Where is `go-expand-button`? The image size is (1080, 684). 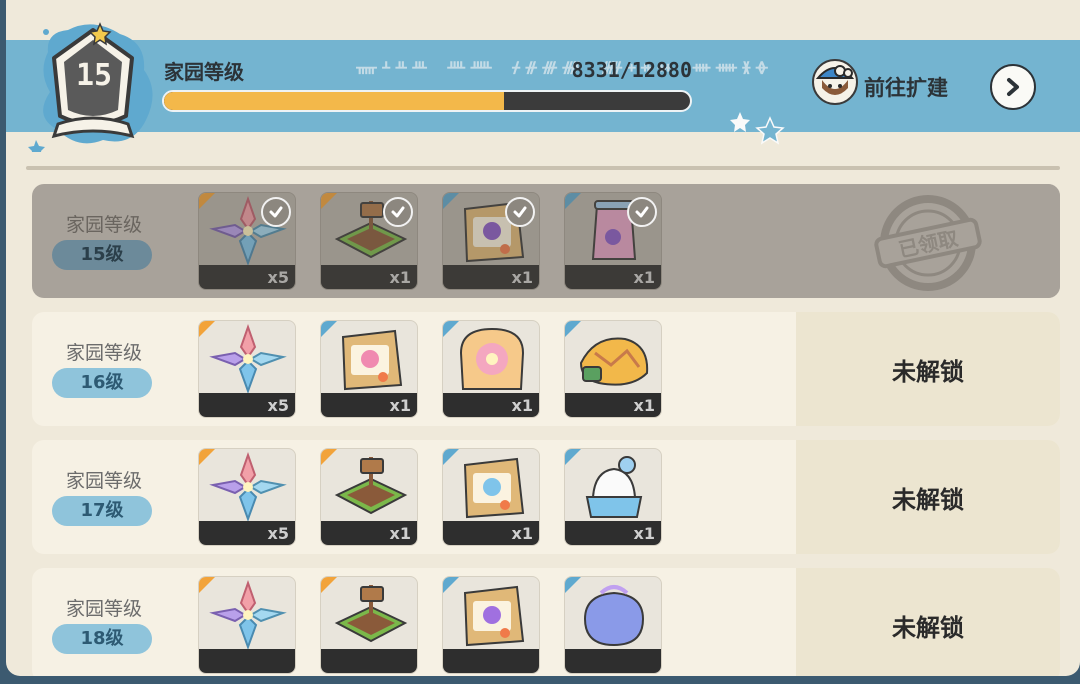 go-expand-button is located at coordinates (1013, 87).